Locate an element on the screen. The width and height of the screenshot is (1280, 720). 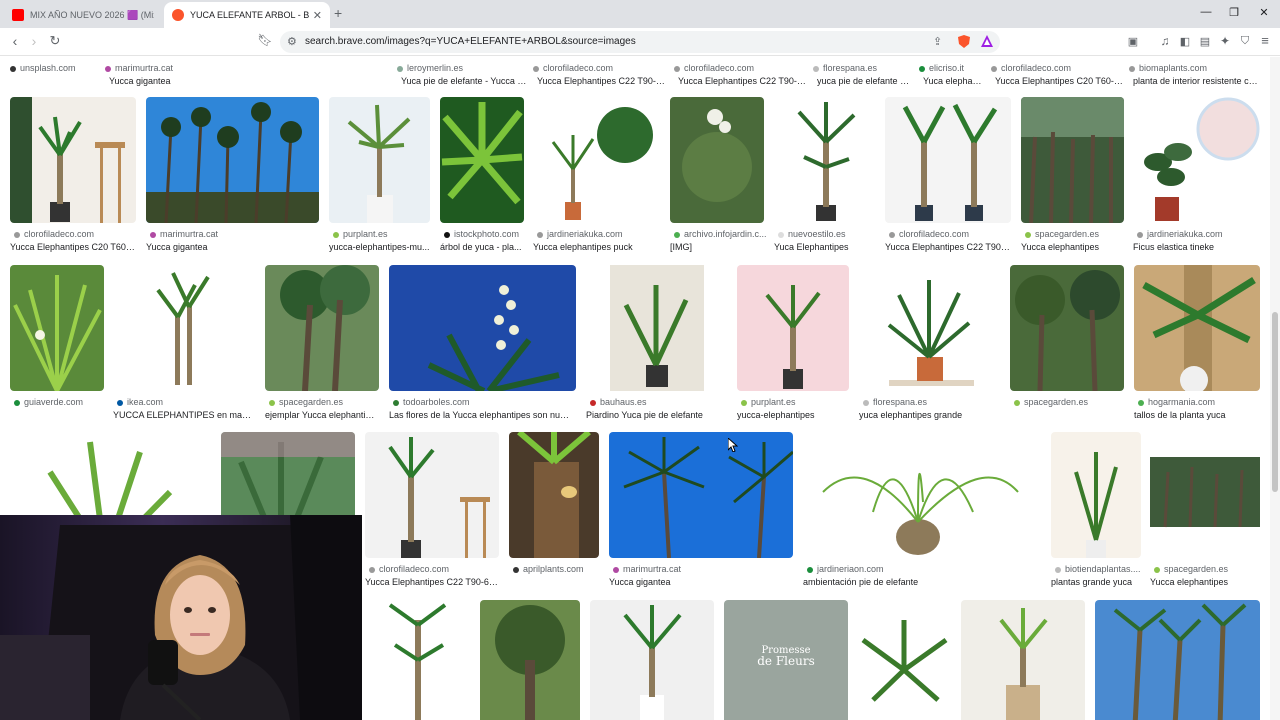
restore-icon: ❐ is located at coordinates (1234, 12).